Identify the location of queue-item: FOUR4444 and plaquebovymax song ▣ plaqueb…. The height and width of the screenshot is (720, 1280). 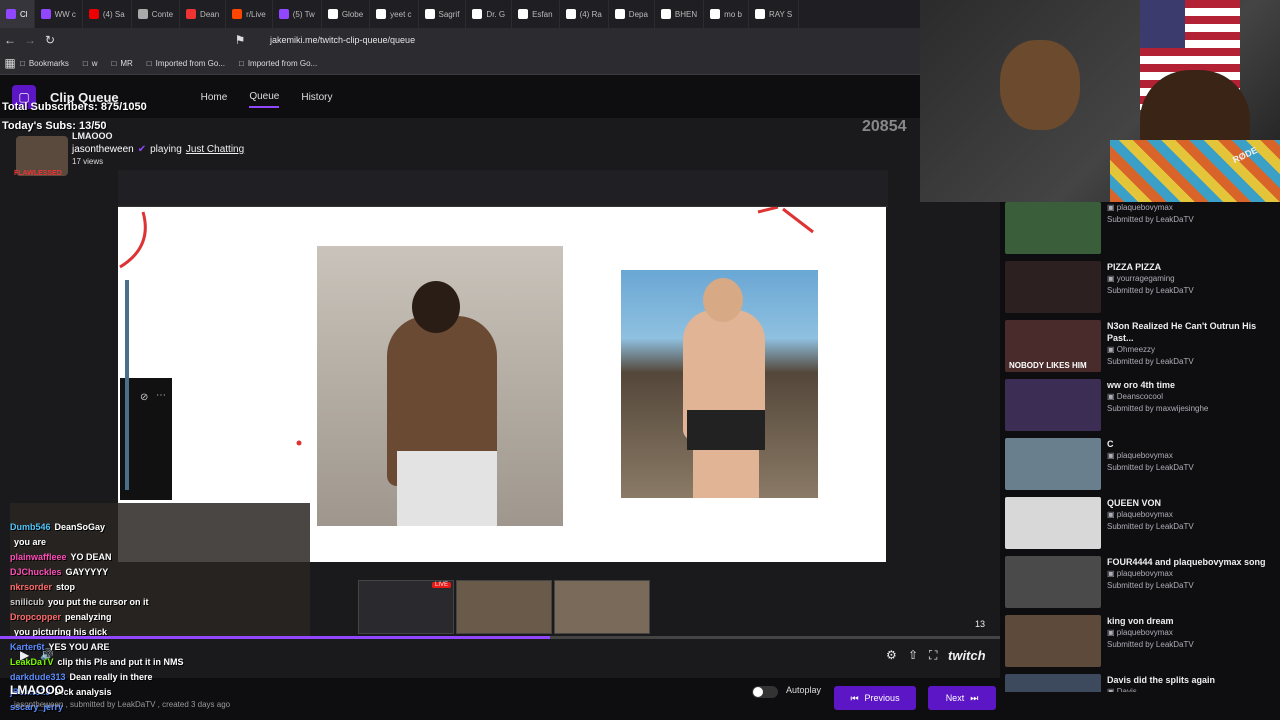
(1142, 582).